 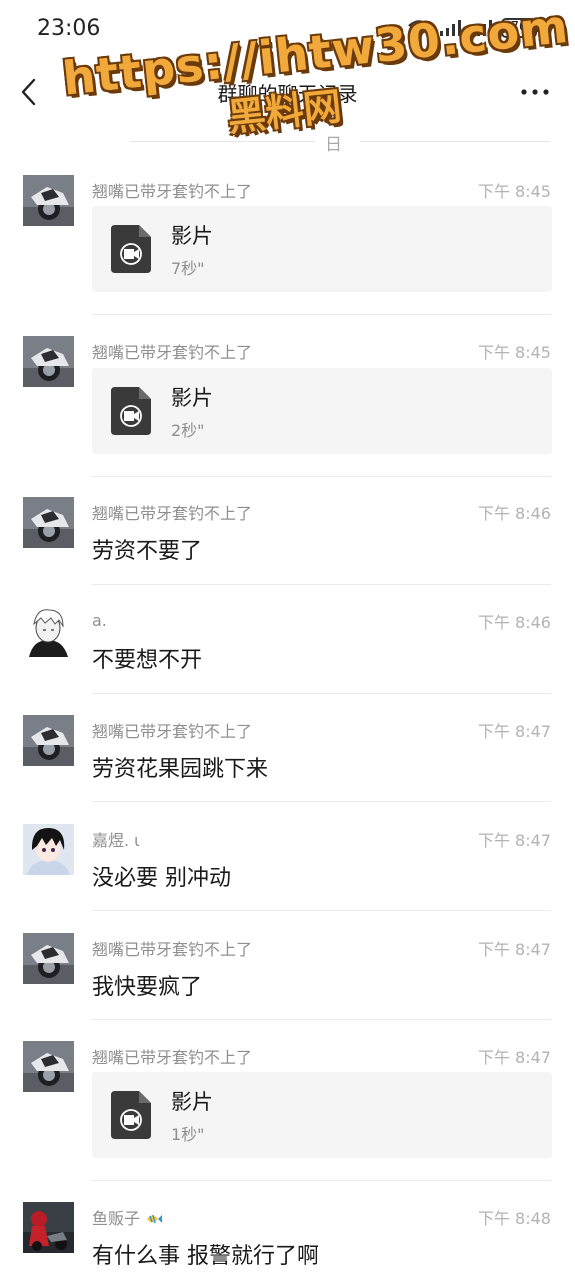 I want to click on fish-emoji-icon, so click(x=155, y=1219).